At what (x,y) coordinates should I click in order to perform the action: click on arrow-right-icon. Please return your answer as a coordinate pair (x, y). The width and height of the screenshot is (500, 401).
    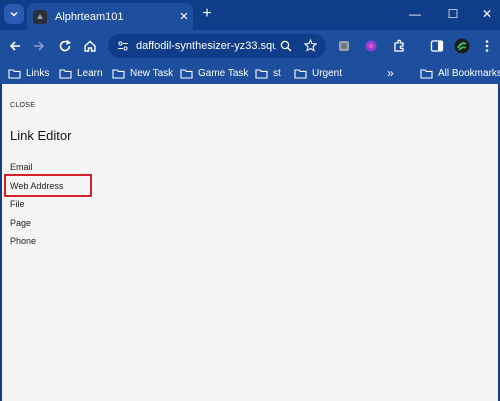
    Looking at the image, I should click on (39, 46).